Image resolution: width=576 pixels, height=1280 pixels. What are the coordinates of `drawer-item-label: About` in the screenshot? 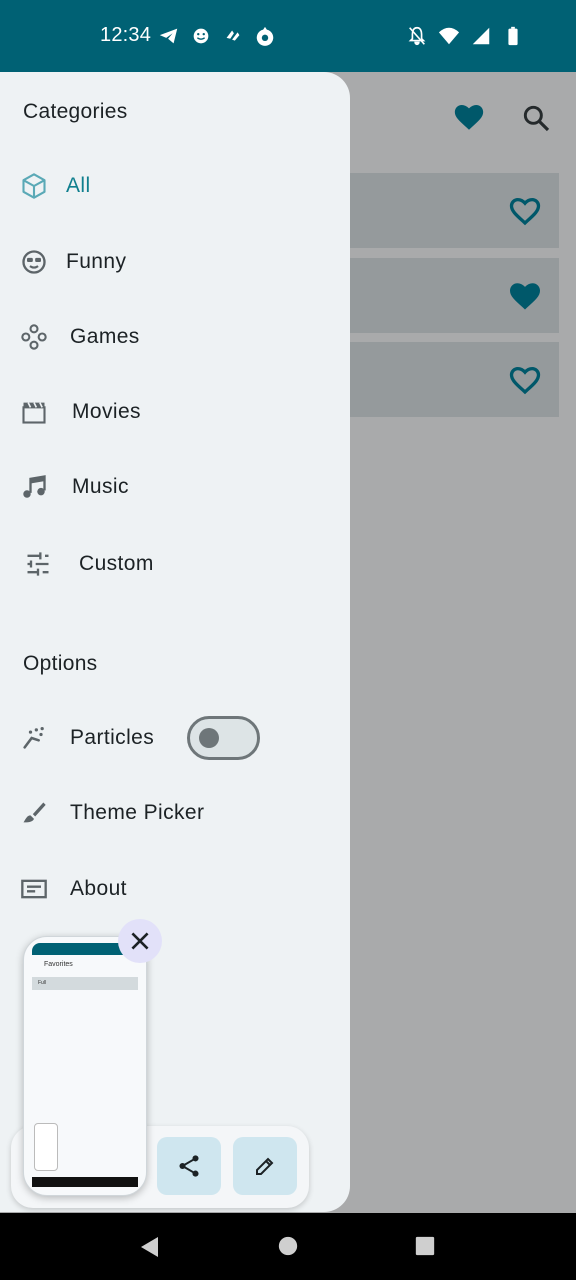 It's located at (98, 888).